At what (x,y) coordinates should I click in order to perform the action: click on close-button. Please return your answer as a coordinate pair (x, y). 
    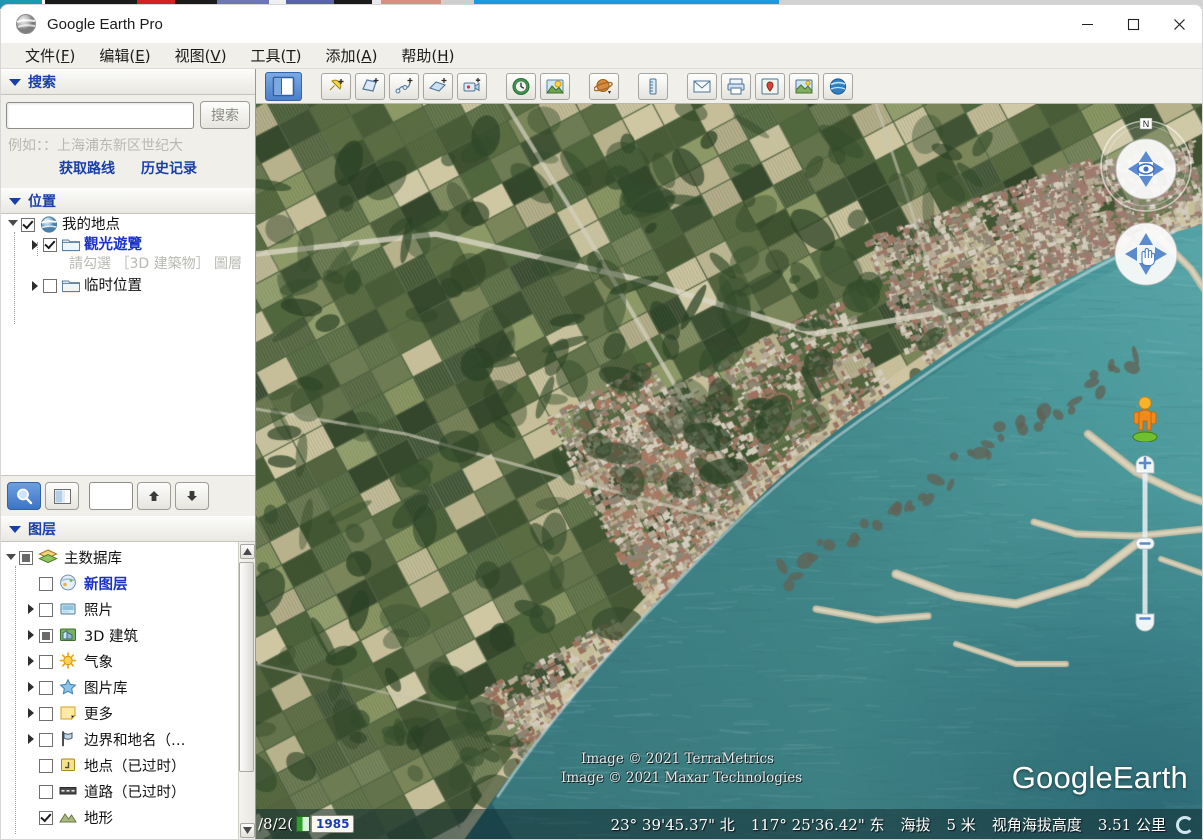
    Looking at the image, I should click on (1179, 24).